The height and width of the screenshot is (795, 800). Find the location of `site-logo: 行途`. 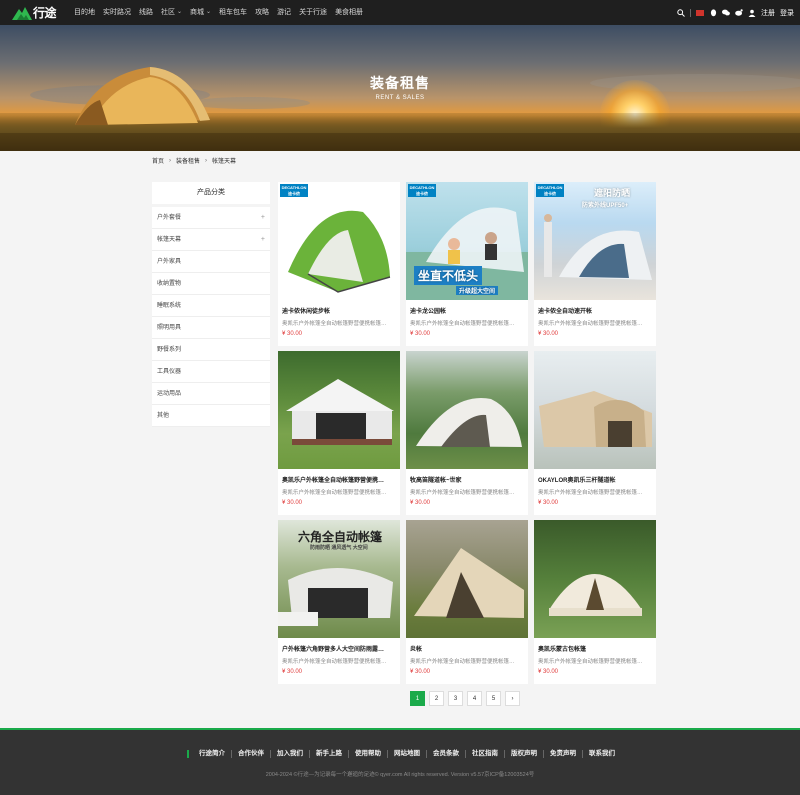

site-logo: 行途 is located at coordinates (37, 13).